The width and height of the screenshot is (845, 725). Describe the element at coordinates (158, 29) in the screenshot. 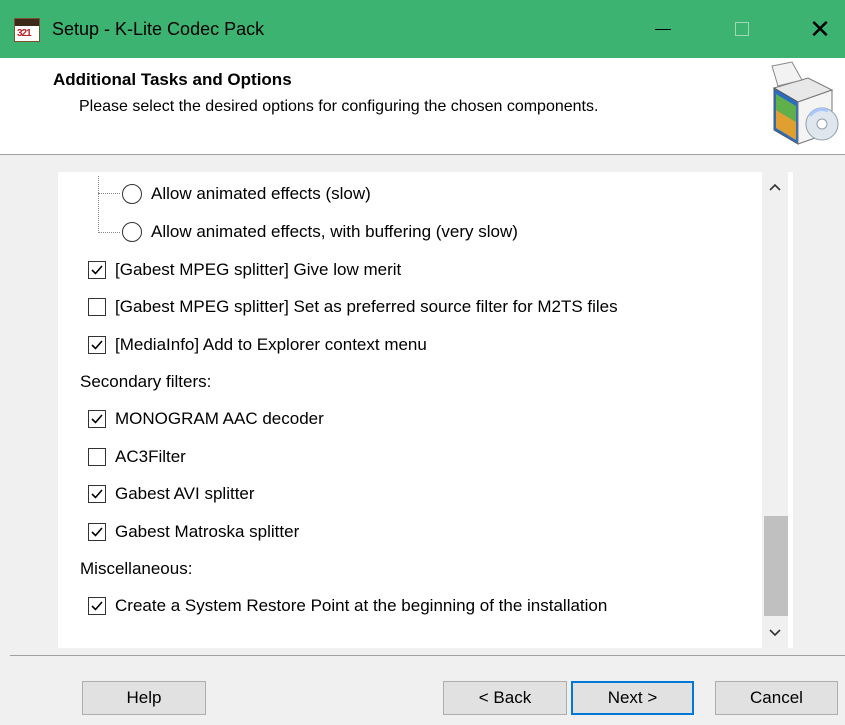

I see `window-title: Setup - K-Lite Codec Pack` at that location.